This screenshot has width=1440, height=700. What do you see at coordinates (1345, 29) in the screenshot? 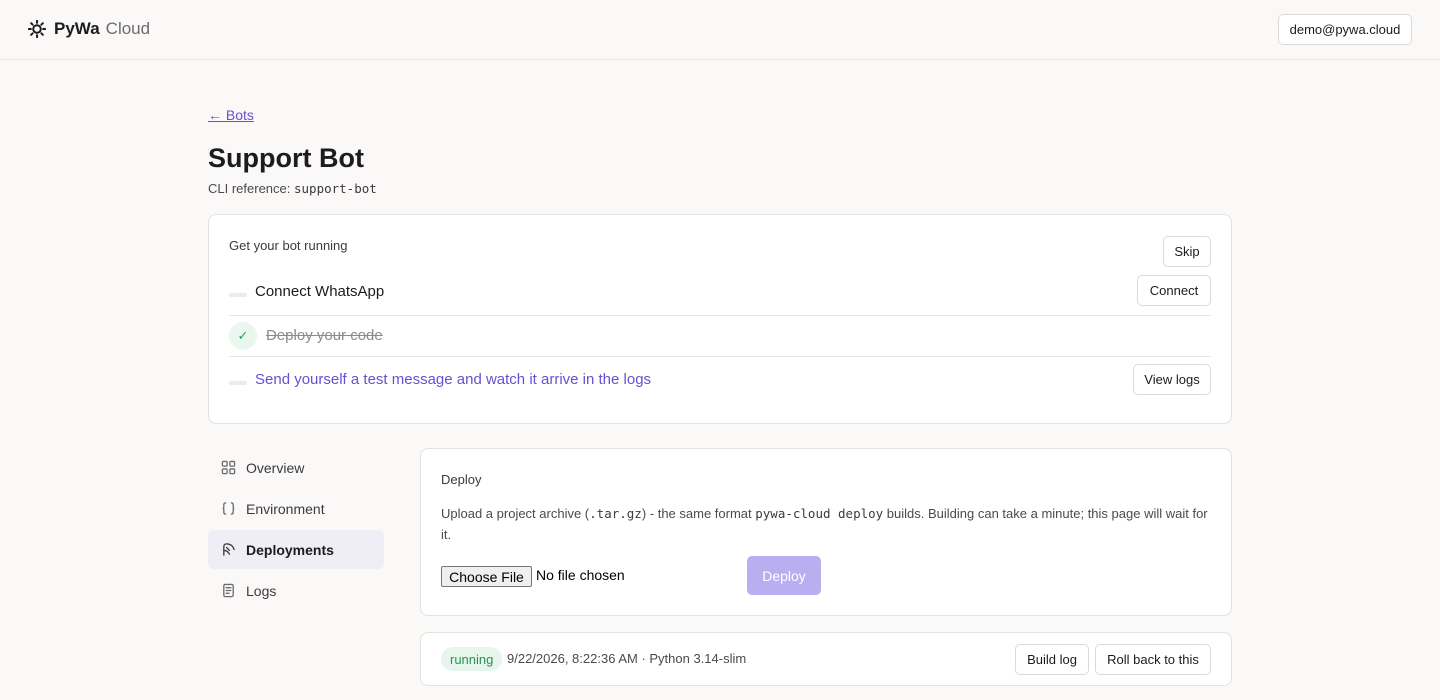
I see `user-menu-button: demo@pywa.cloud` at bounding box center [1345, 29].